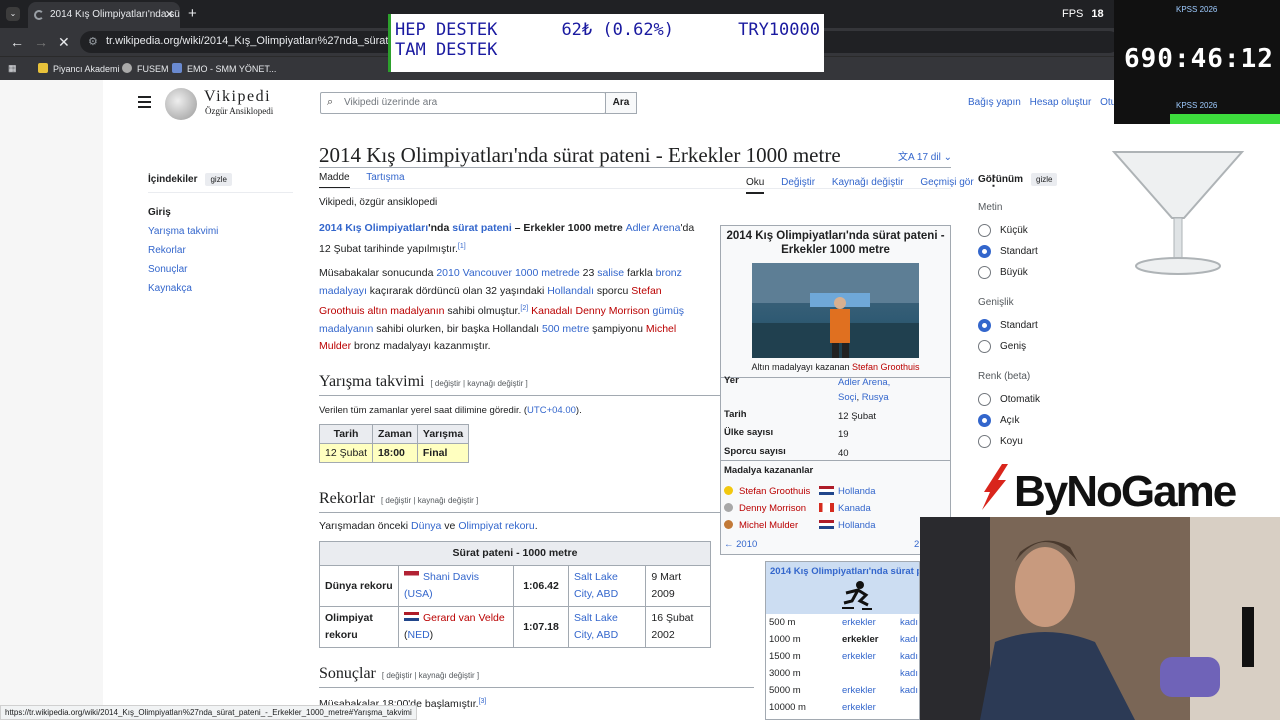  Describe the element at coordinates (218, 179) in the screenshot. I see `toc-hide-button: gizle` at that location.